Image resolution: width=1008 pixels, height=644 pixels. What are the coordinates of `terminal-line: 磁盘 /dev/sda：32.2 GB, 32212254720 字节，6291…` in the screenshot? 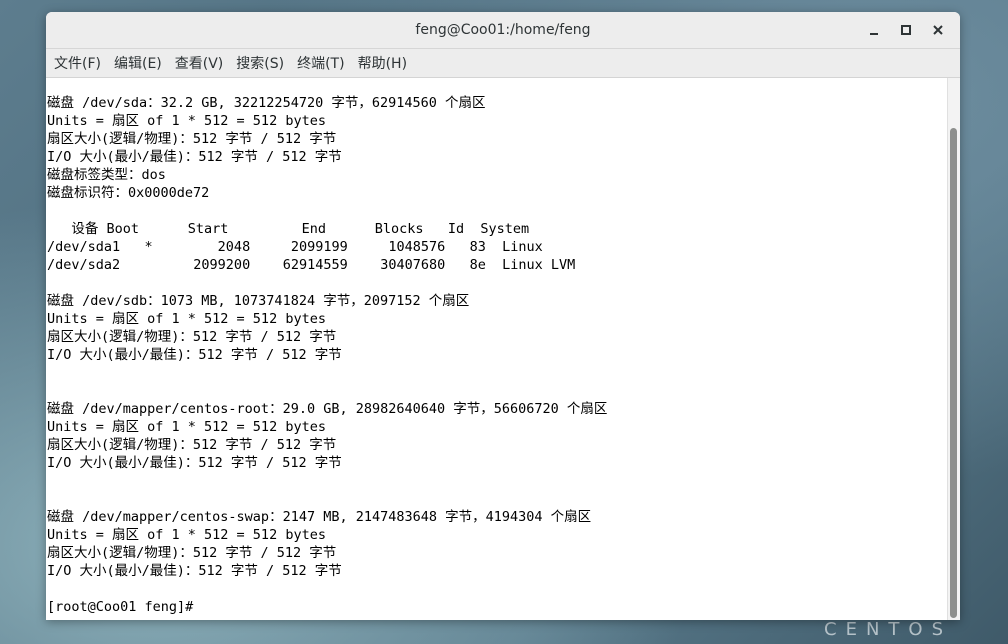 It's located at (266, 103).